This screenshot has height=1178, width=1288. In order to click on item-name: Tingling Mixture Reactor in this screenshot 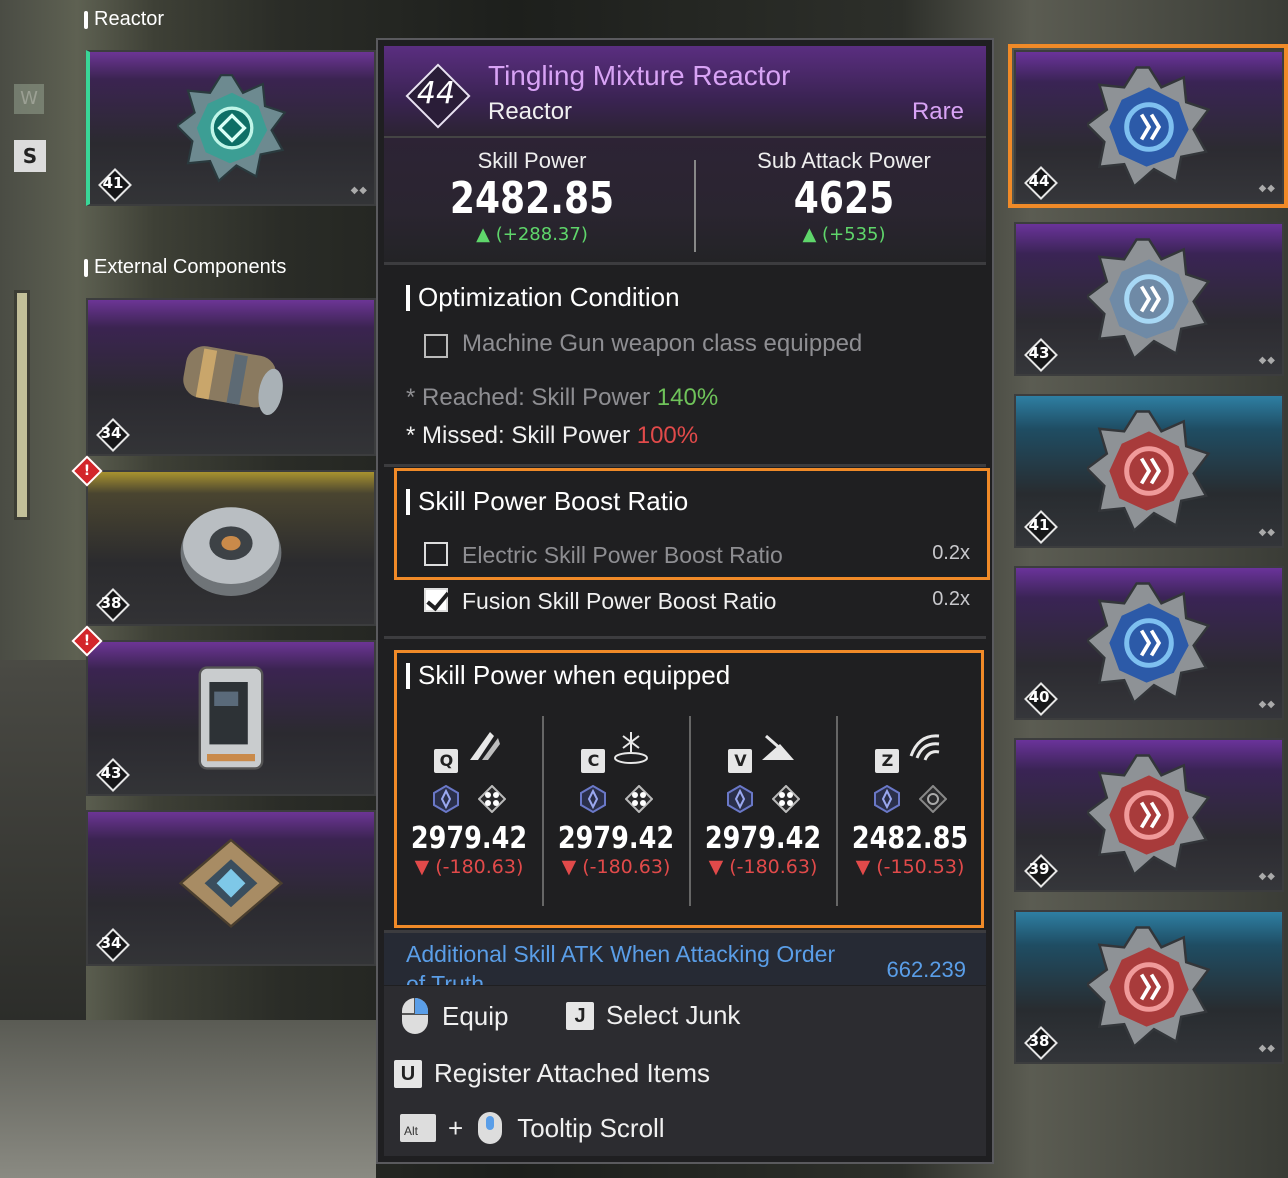, I will do `click(639, 75)`.